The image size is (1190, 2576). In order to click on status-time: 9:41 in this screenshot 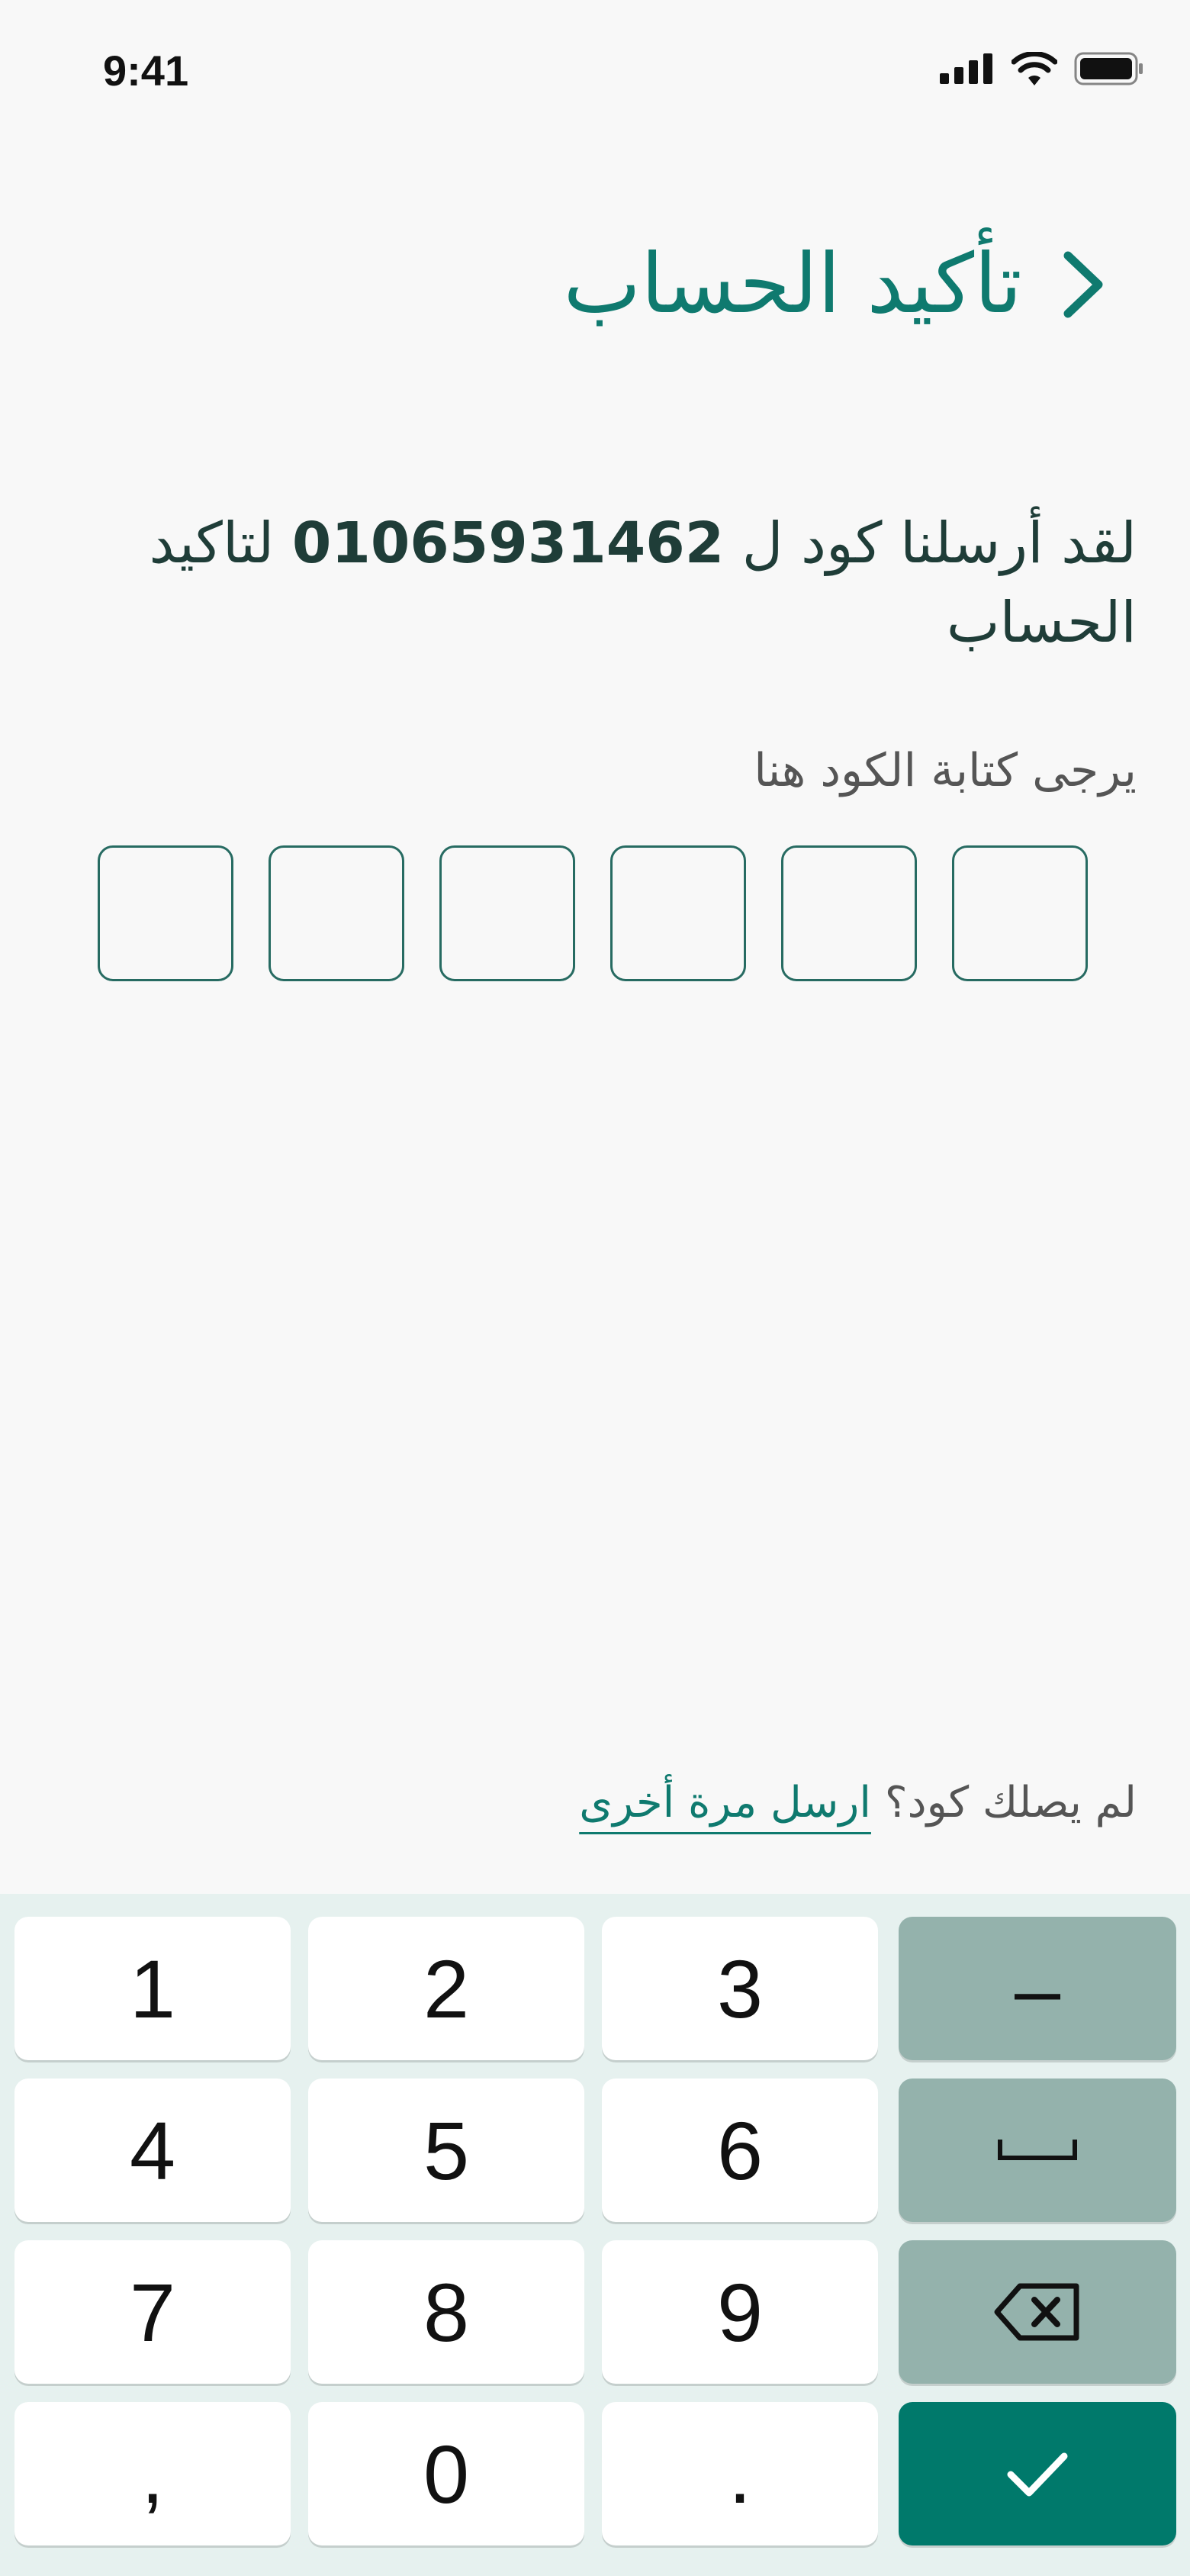, I will do `click(146, 71)`.